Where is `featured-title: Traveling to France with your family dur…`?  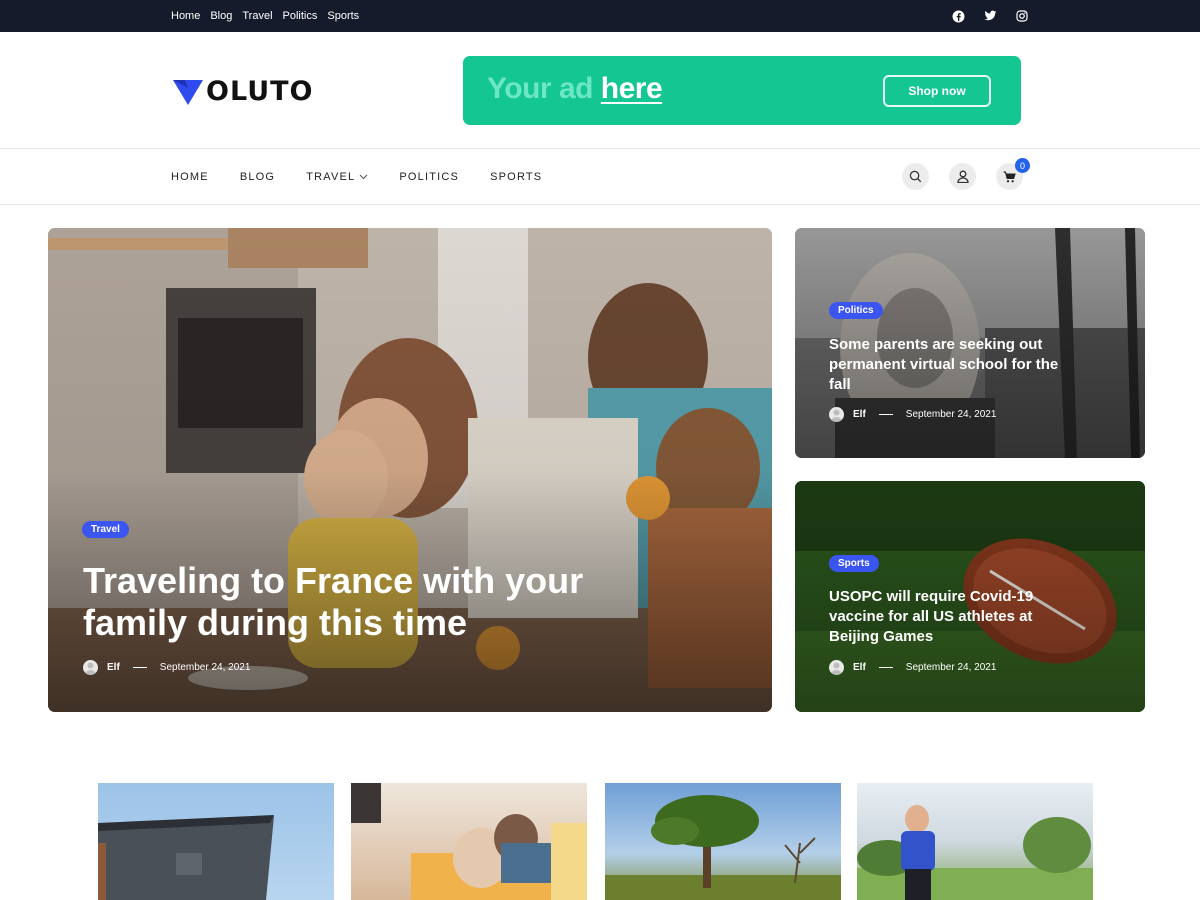
featured-title: Traveling to France with your family dur… is located at coordinates (363, 602).